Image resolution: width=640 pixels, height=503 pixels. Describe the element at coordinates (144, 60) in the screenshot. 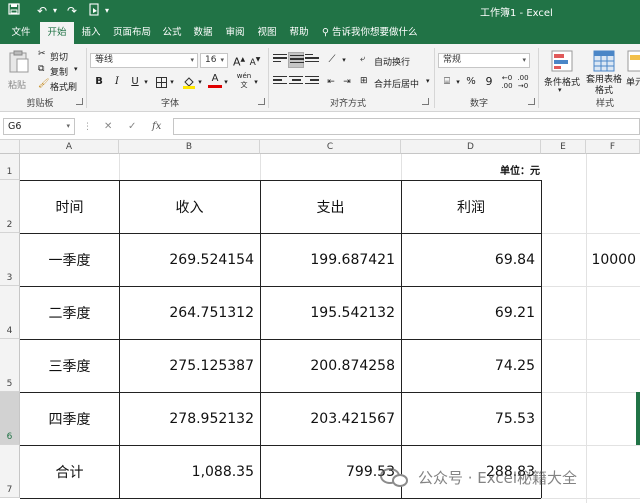

I see `font-name-select: 等线 ▾` at that location.